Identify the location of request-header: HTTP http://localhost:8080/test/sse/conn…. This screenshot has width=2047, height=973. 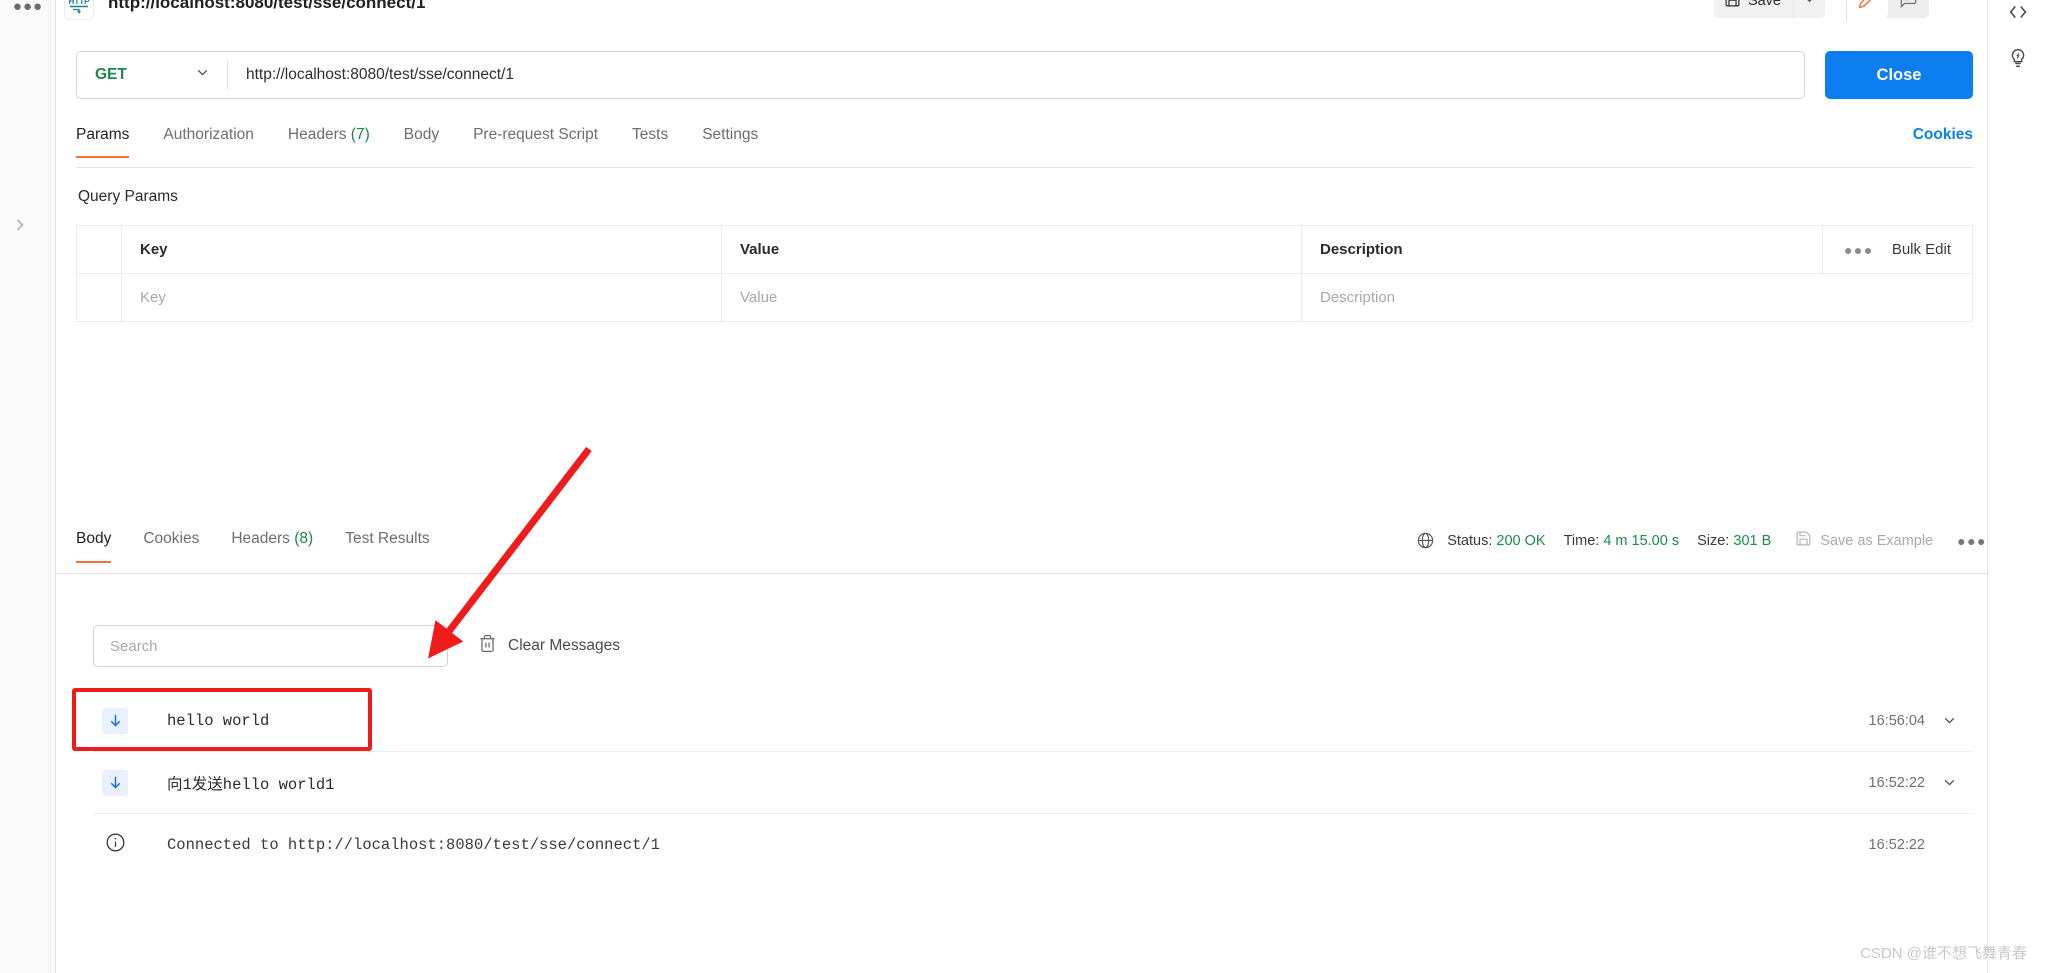
(1021, 16).